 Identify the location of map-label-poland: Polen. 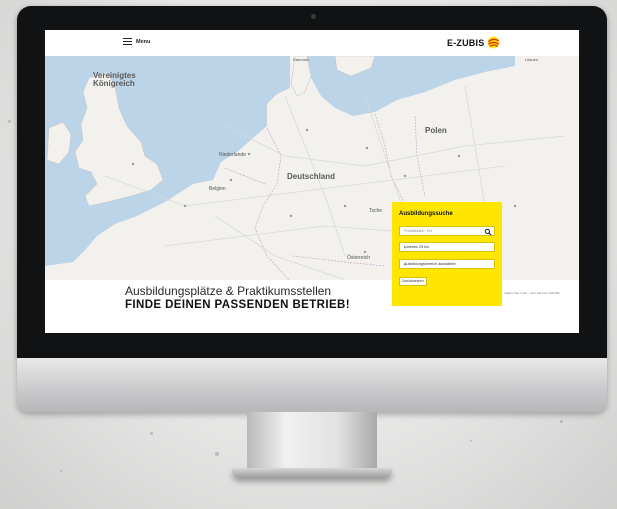
(436, 130).